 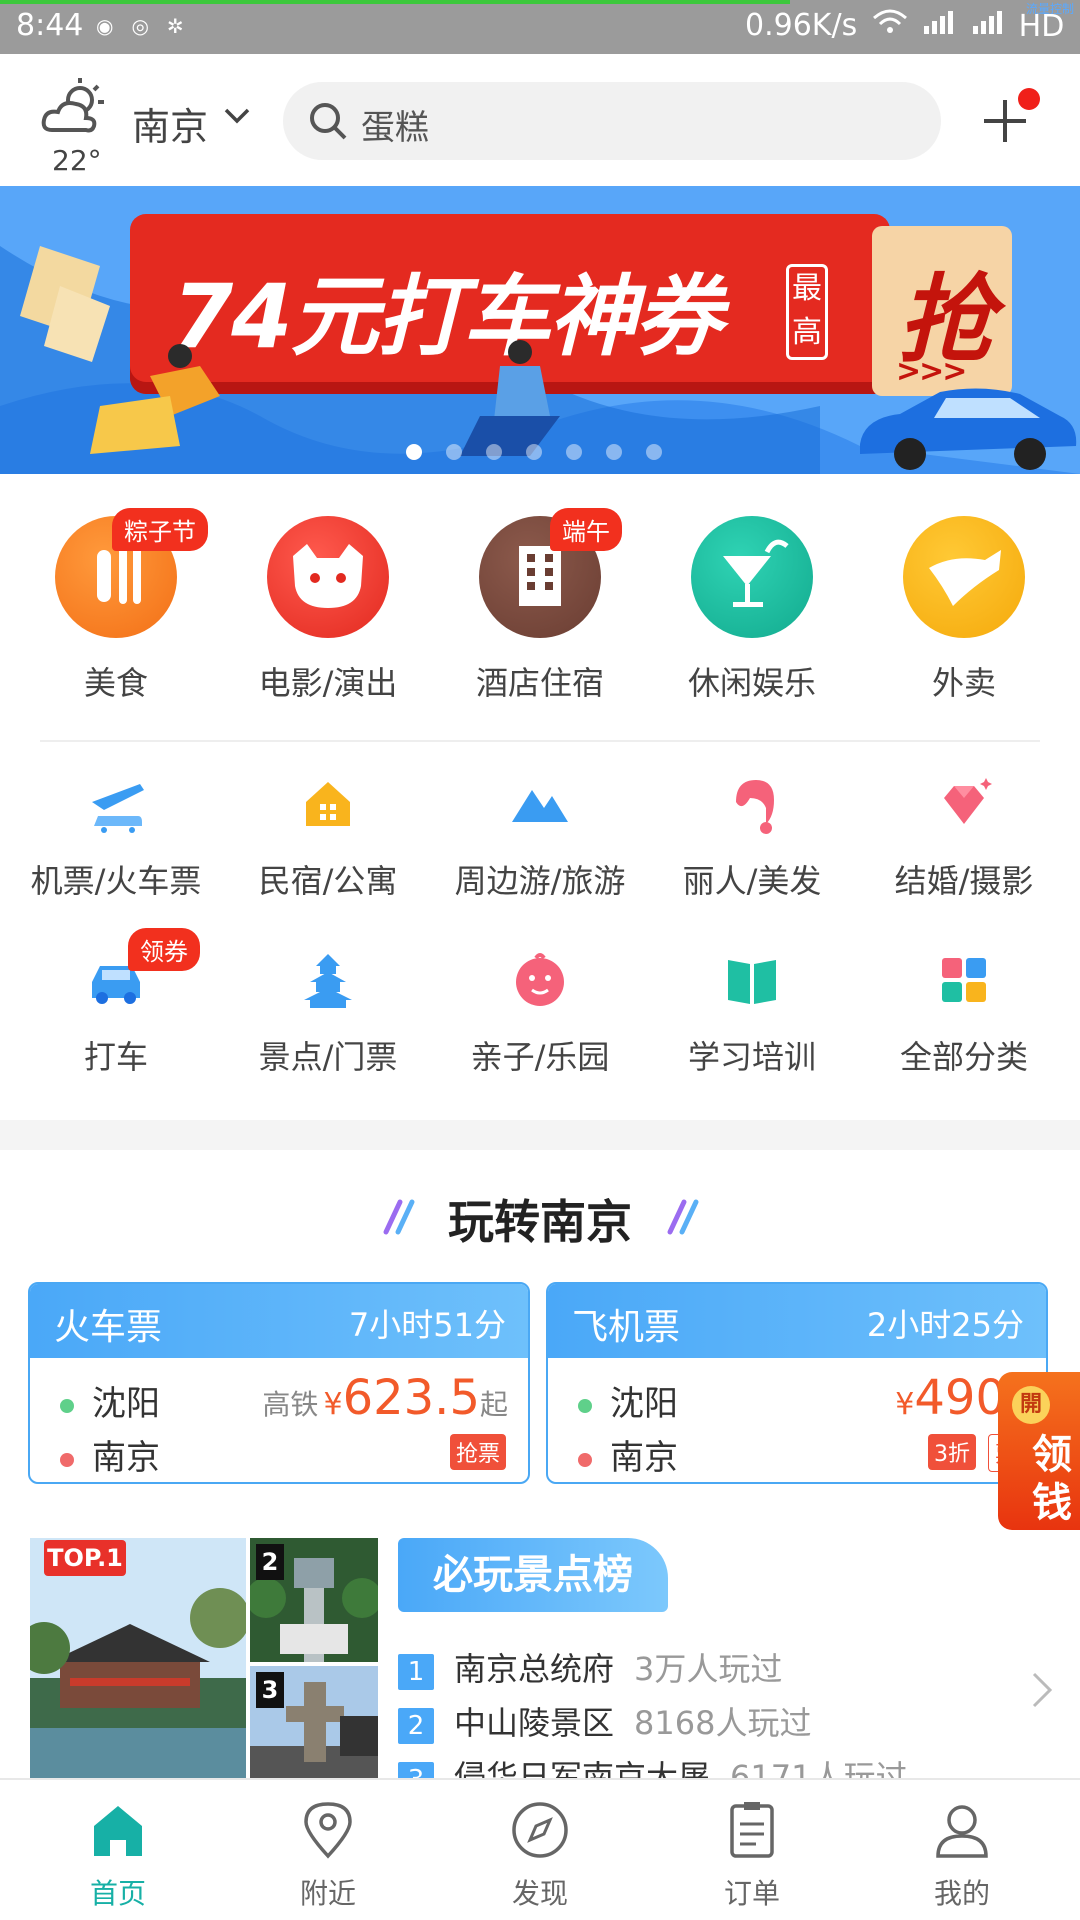 I want to click on wifi-icon, so click(x=890, y=21).